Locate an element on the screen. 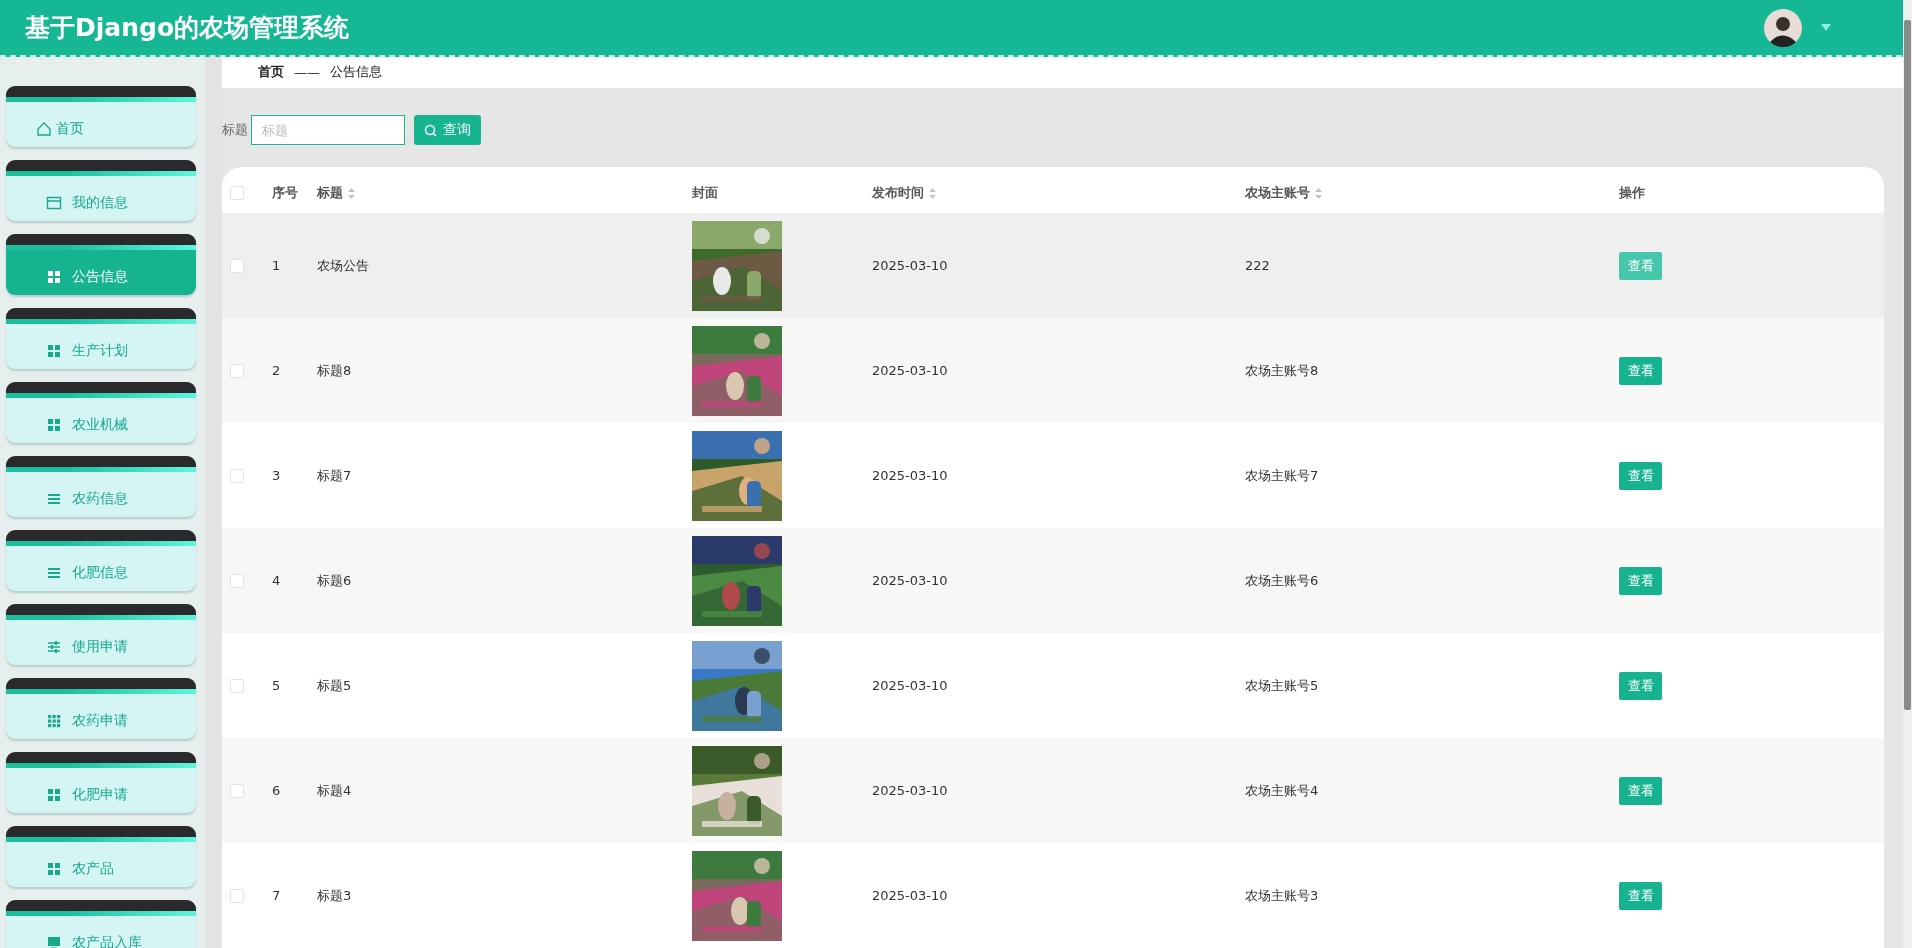 The height and width of the screenshot is (948, 1912). sidebar-item: 首页 is located at coordinates (101, 116).